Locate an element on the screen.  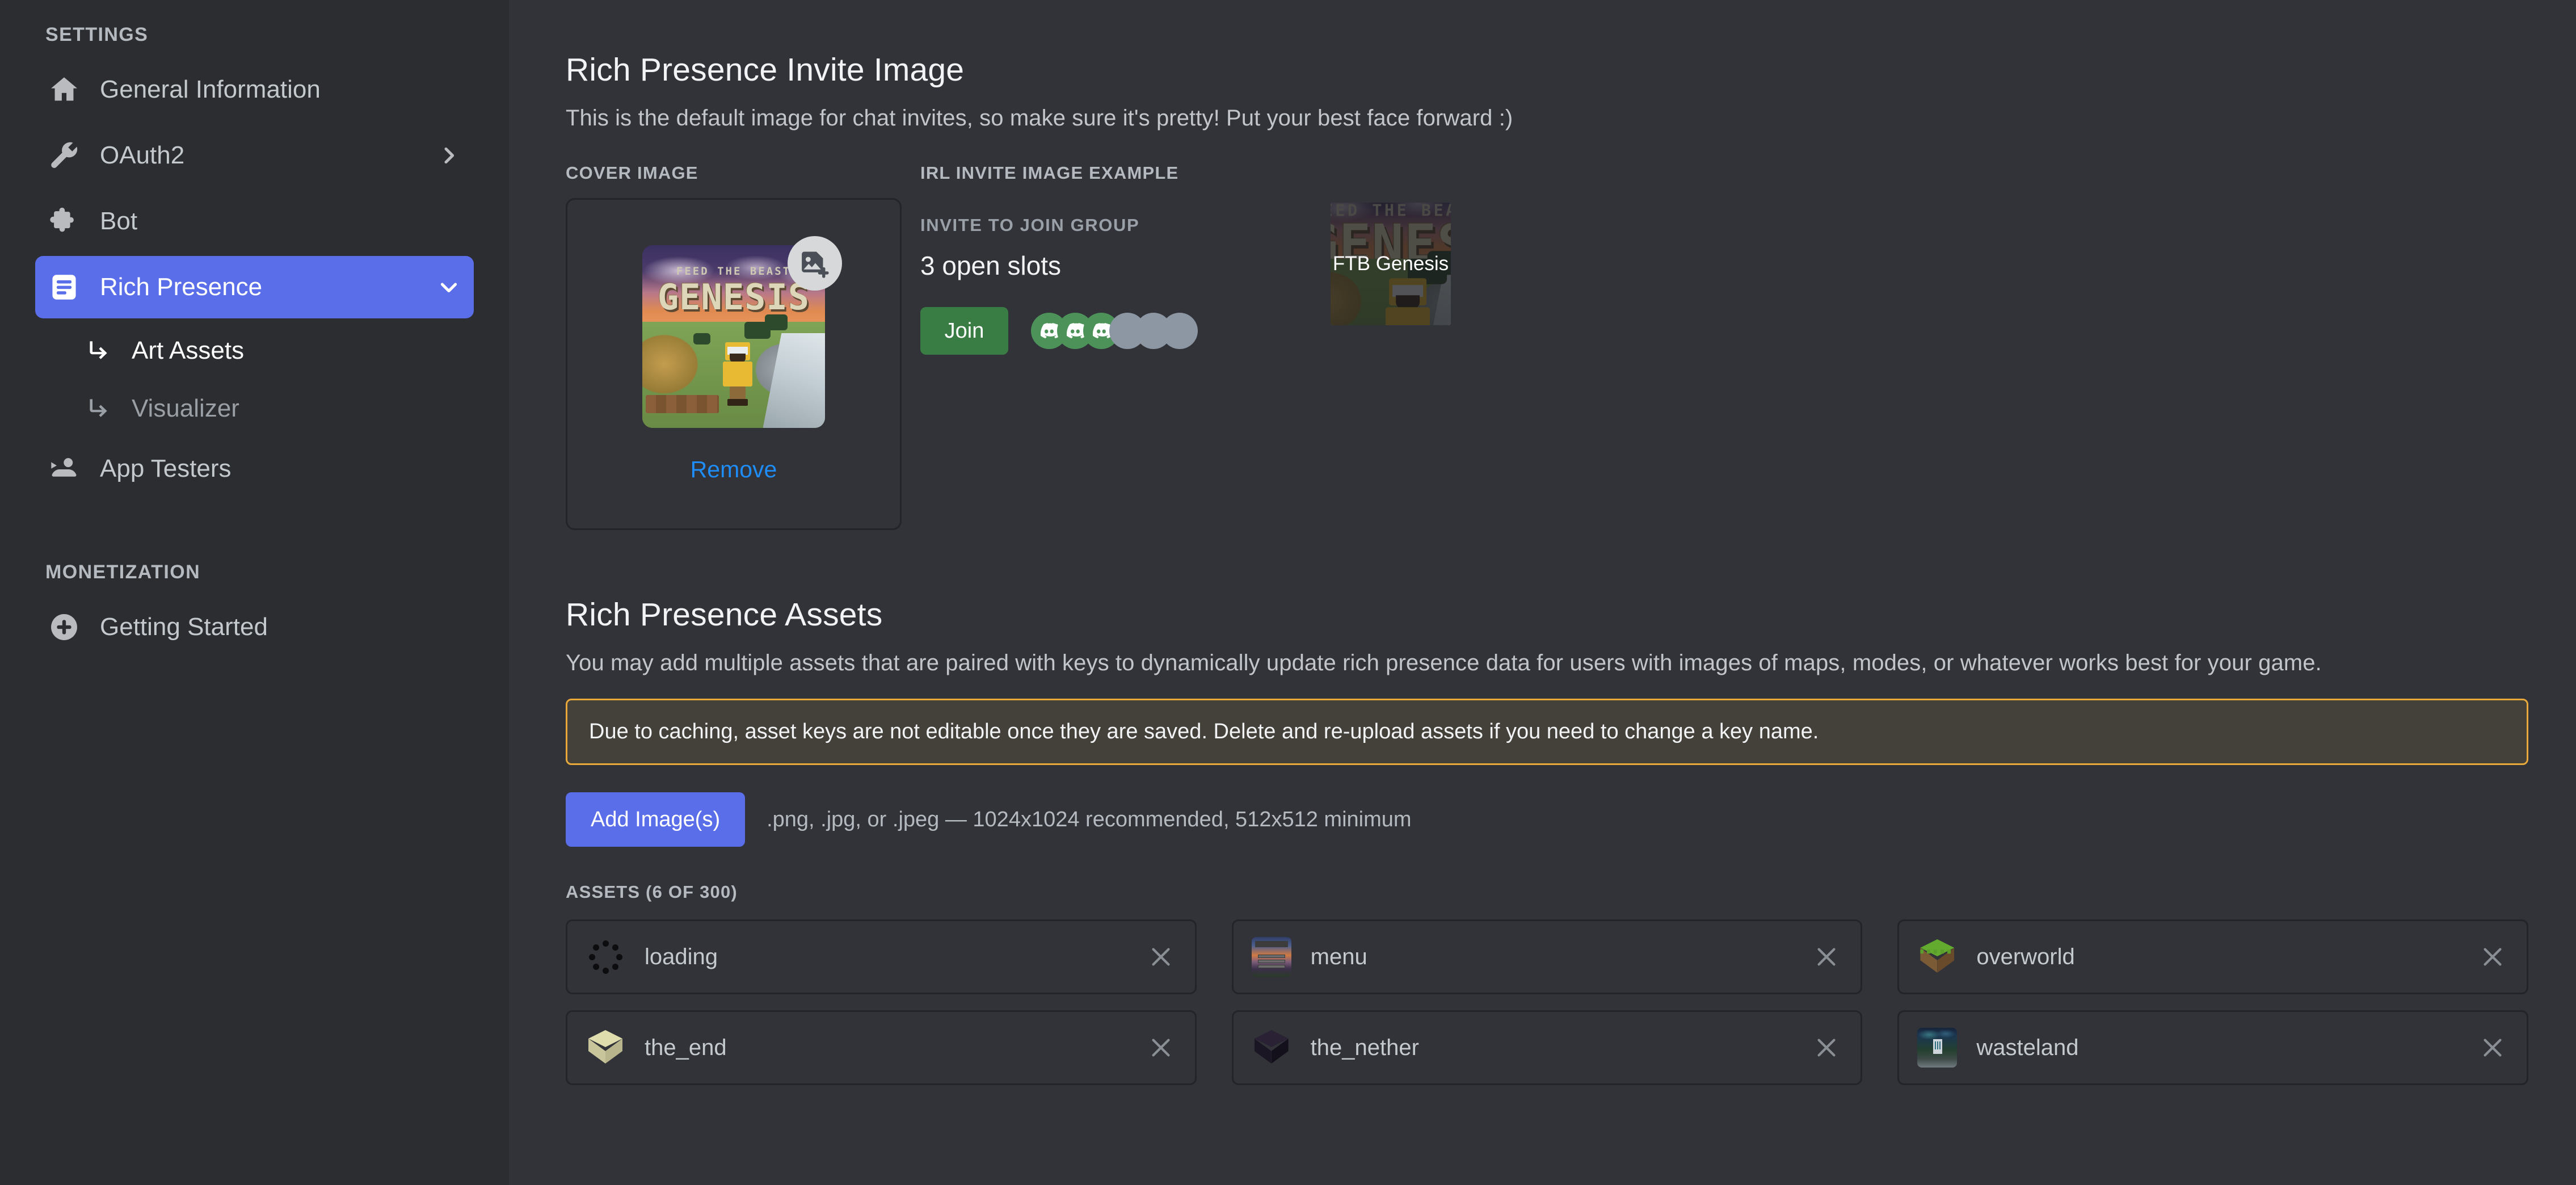
asset-row: menu is located at coordinates (1547, 956).